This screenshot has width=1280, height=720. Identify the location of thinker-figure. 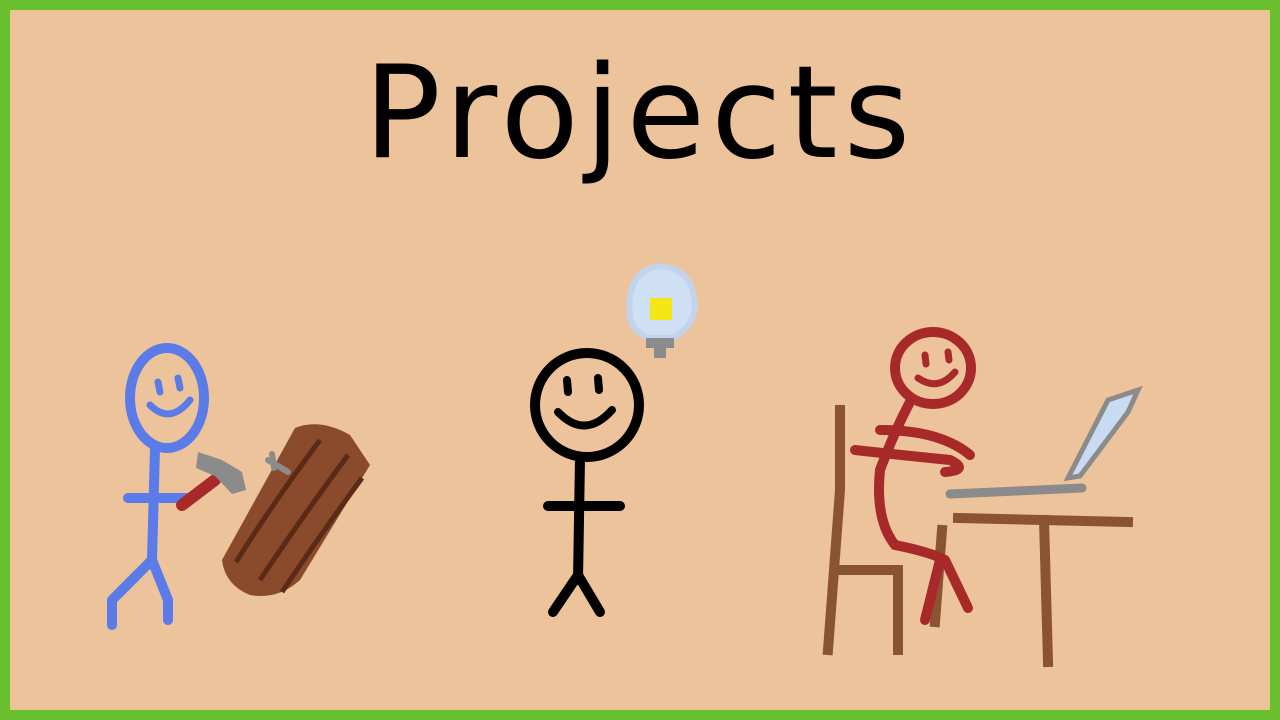
(587, 482).